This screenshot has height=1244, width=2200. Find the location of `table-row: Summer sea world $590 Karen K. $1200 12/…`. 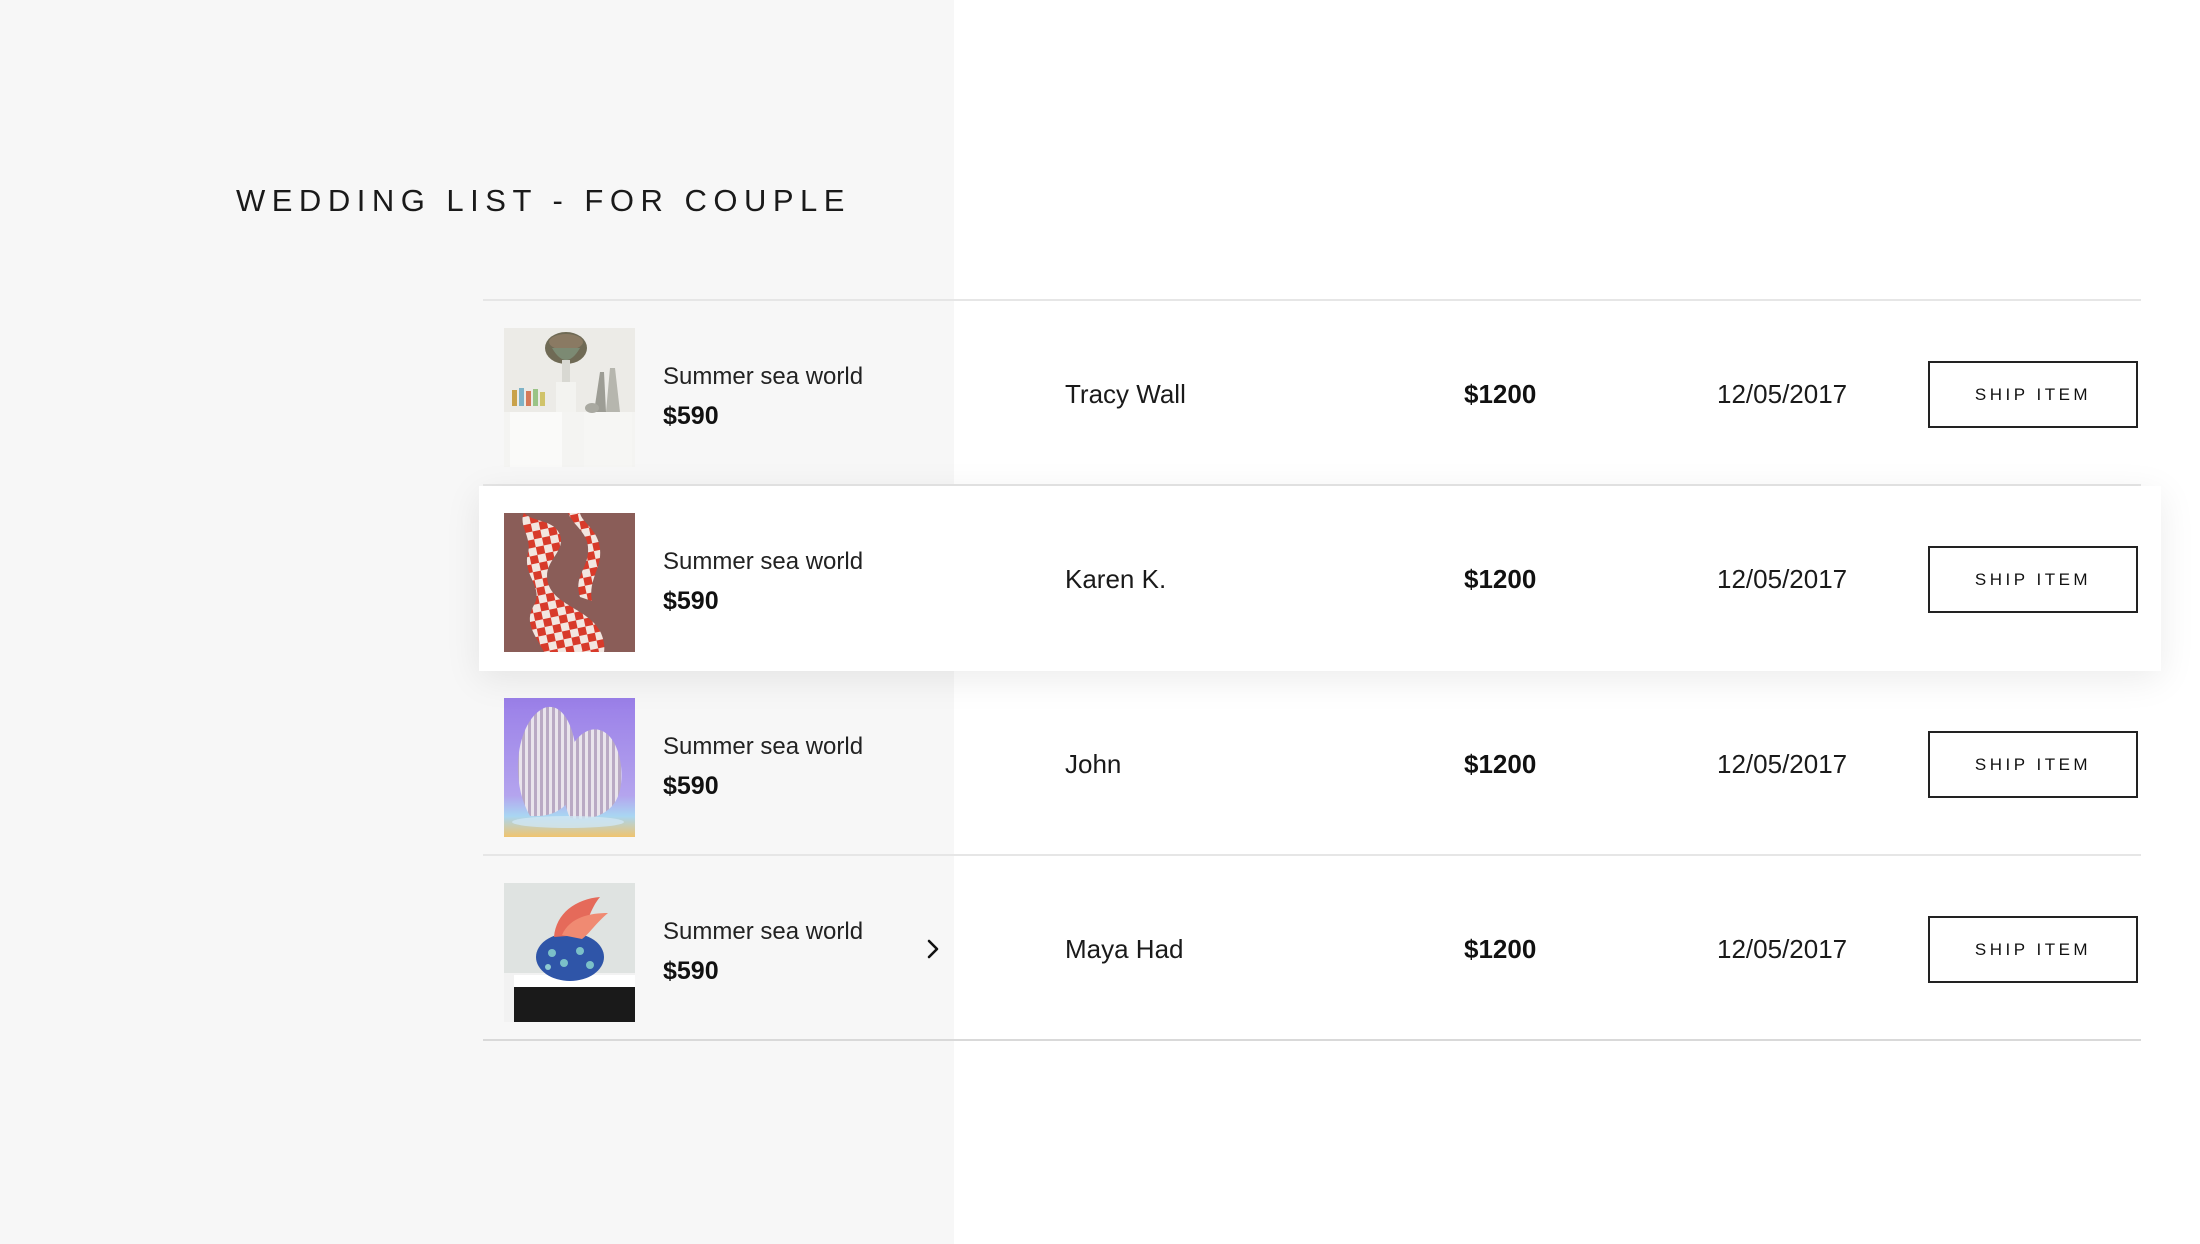

table-row: Summer sea world $590 Karen K. $1200 12/… is located at coordinates (1320, 578).